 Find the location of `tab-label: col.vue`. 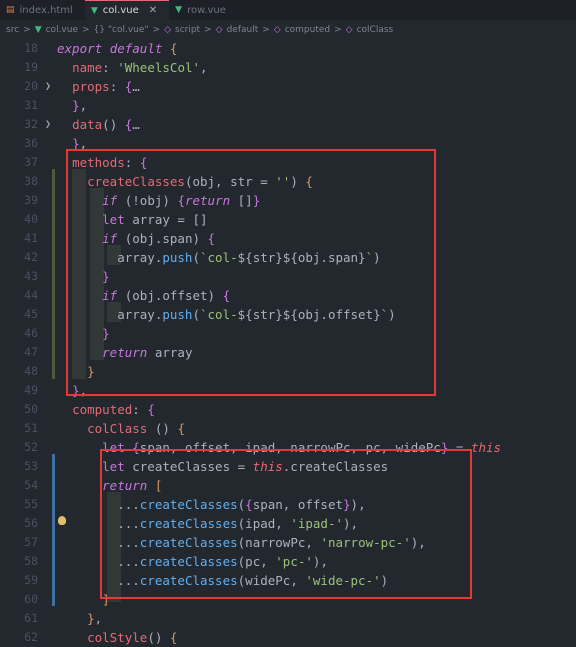

tab-label: col.vue is located at coordinates (120, 10).